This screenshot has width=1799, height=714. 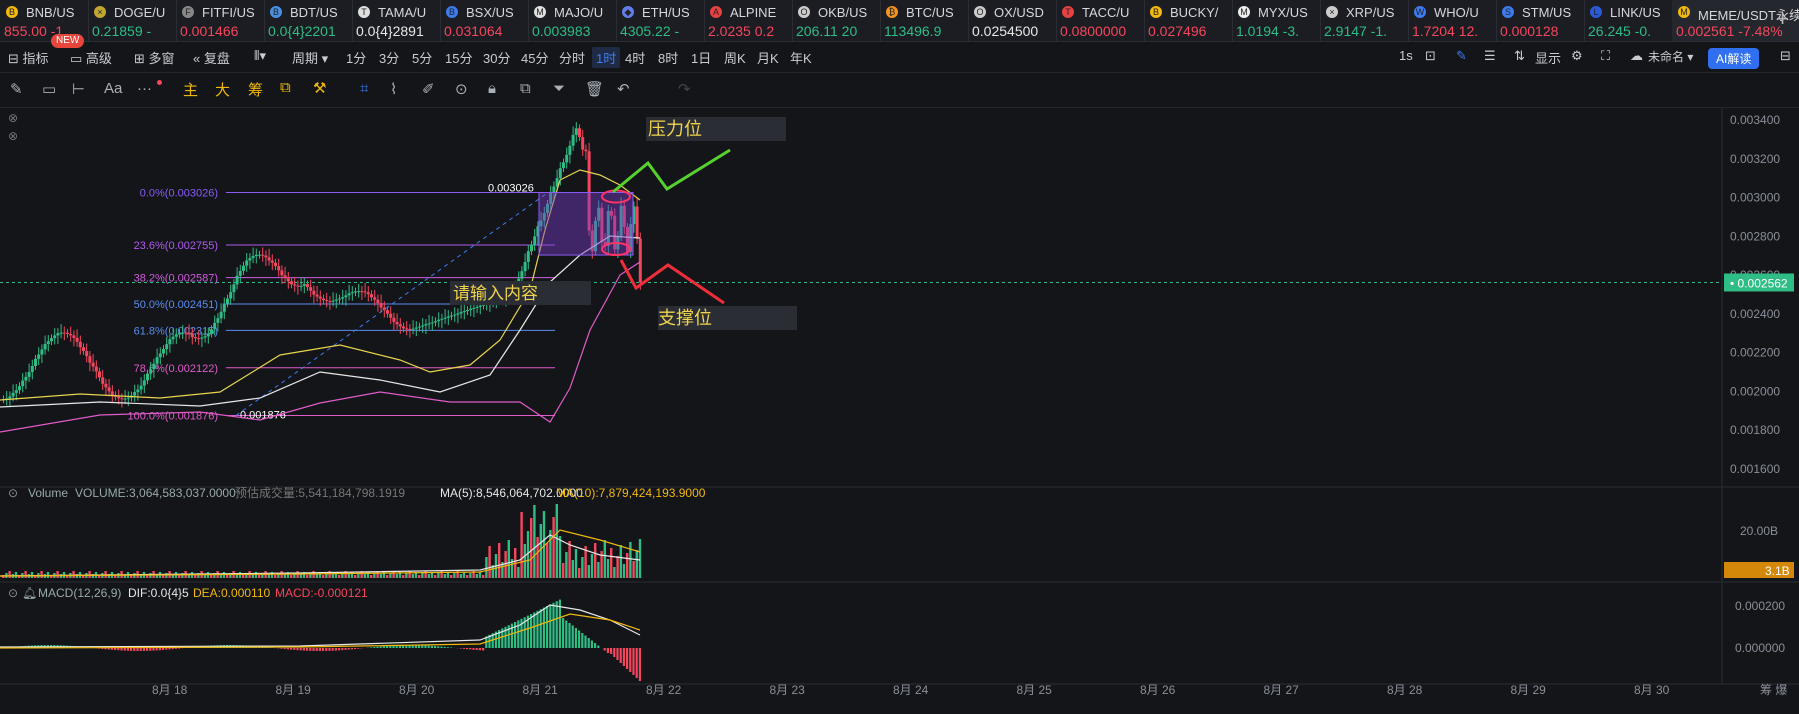 What do you see at coordinates (671, 171) in the screenshot?
I see `bullish-path` at bounding box center [671, 171].